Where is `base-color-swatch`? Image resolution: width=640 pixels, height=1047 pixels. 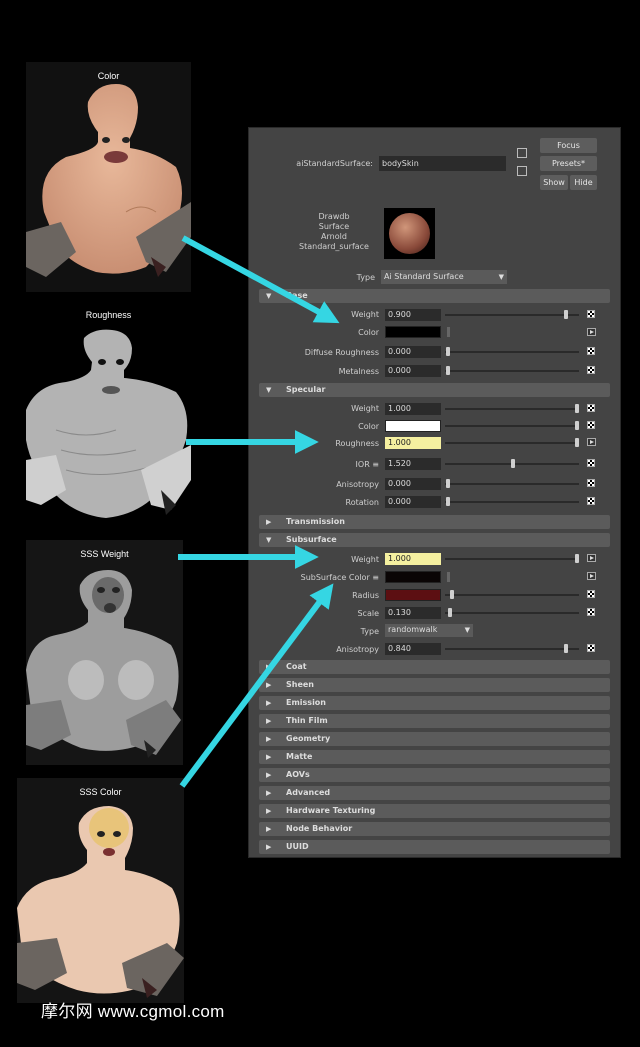
base-color-swatch is located at coordinates (413, 332).